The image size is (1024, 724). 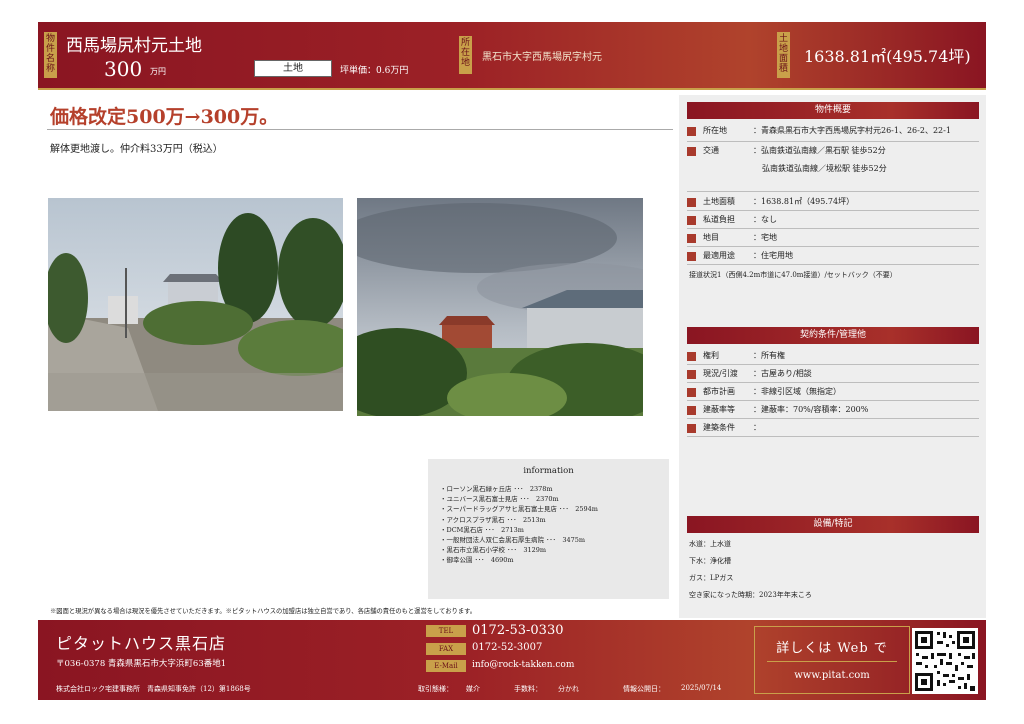 What do you see at coordinates (136, 149) in the screenshot?
I see `sub-description: 解体更地渡し。仲介料33万円（税込）` at bounding box center [136, 149].